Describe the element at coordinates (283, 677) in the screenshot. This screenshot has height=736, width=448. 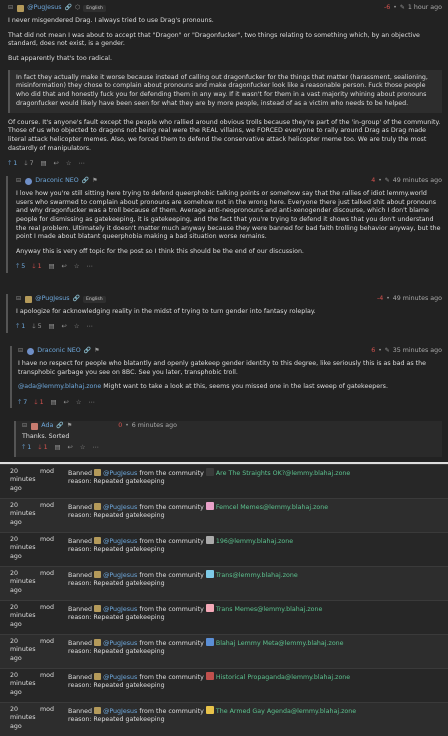
I see `community-link: Historical Propaganda@lemmy.blahaj.zone` at that location.